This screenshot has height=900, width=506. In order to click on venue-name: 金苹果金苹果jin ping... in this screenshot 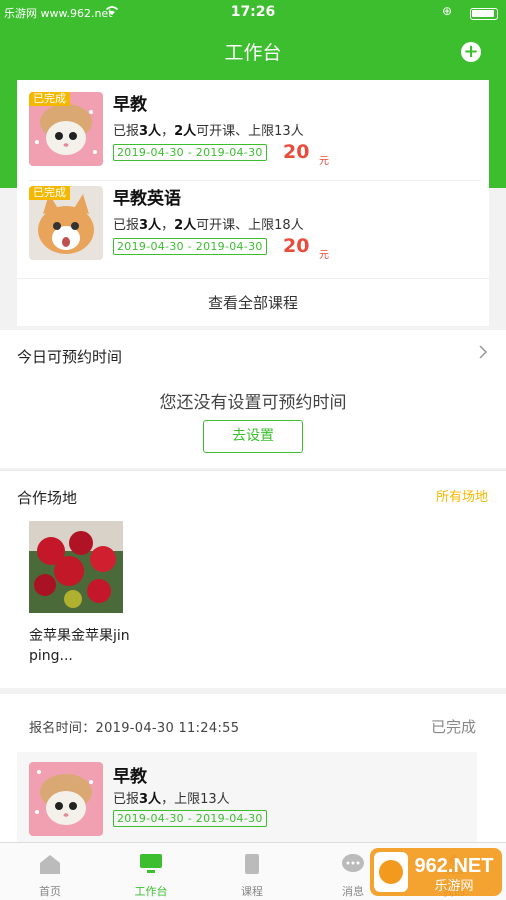, I will do `click(79, 646)`.